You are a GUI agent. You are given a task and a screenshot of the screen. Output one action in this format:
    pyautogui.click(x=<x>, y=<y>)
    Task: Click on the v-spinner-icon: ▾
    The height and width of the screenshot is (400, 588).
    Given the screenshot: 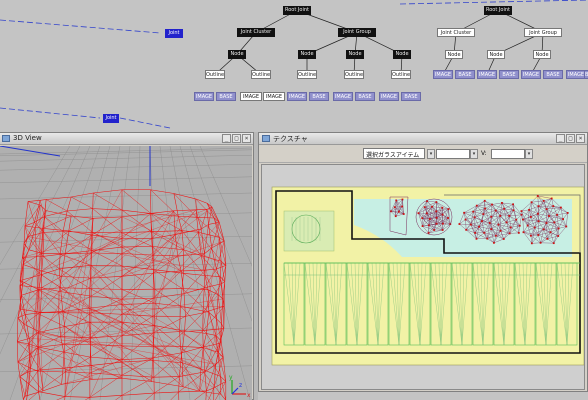 What is the action you would take?
    pyautogui.click(x=529, y=154)
    